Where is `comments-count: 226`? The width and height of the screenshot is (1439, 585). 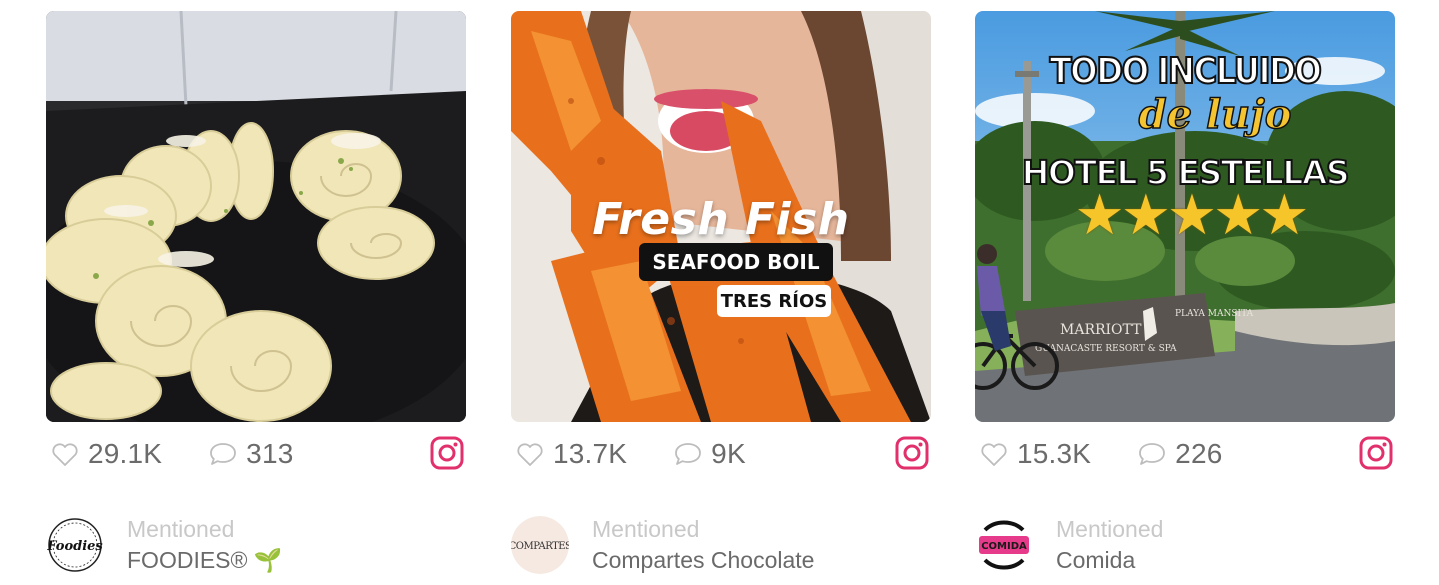
comments-count: 226 is located at coordinates (1199, 453).